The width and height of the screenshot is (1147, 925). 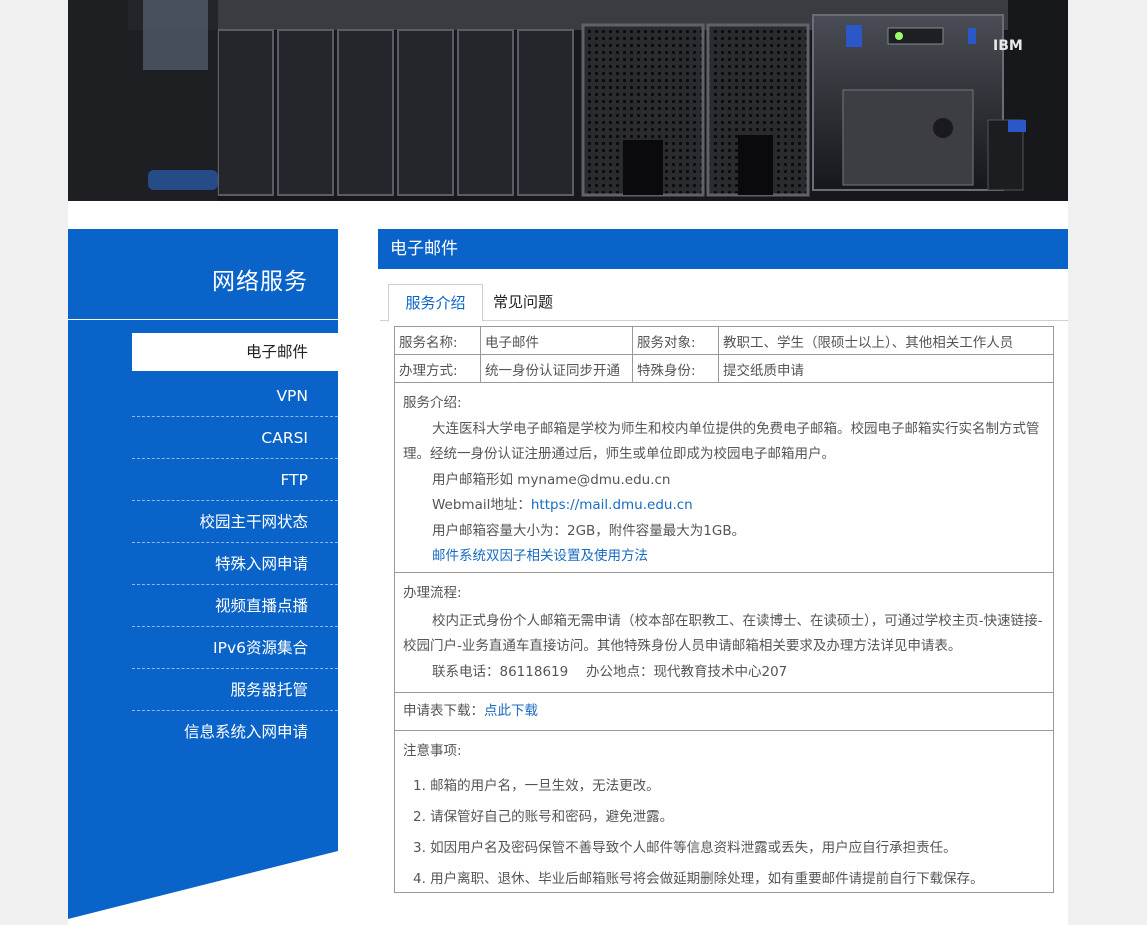 What do you see at coordinates (886, 368) in the screenshot?
I see `table-cell-value: 提交纸质申请` at bounding box center [886, 368].